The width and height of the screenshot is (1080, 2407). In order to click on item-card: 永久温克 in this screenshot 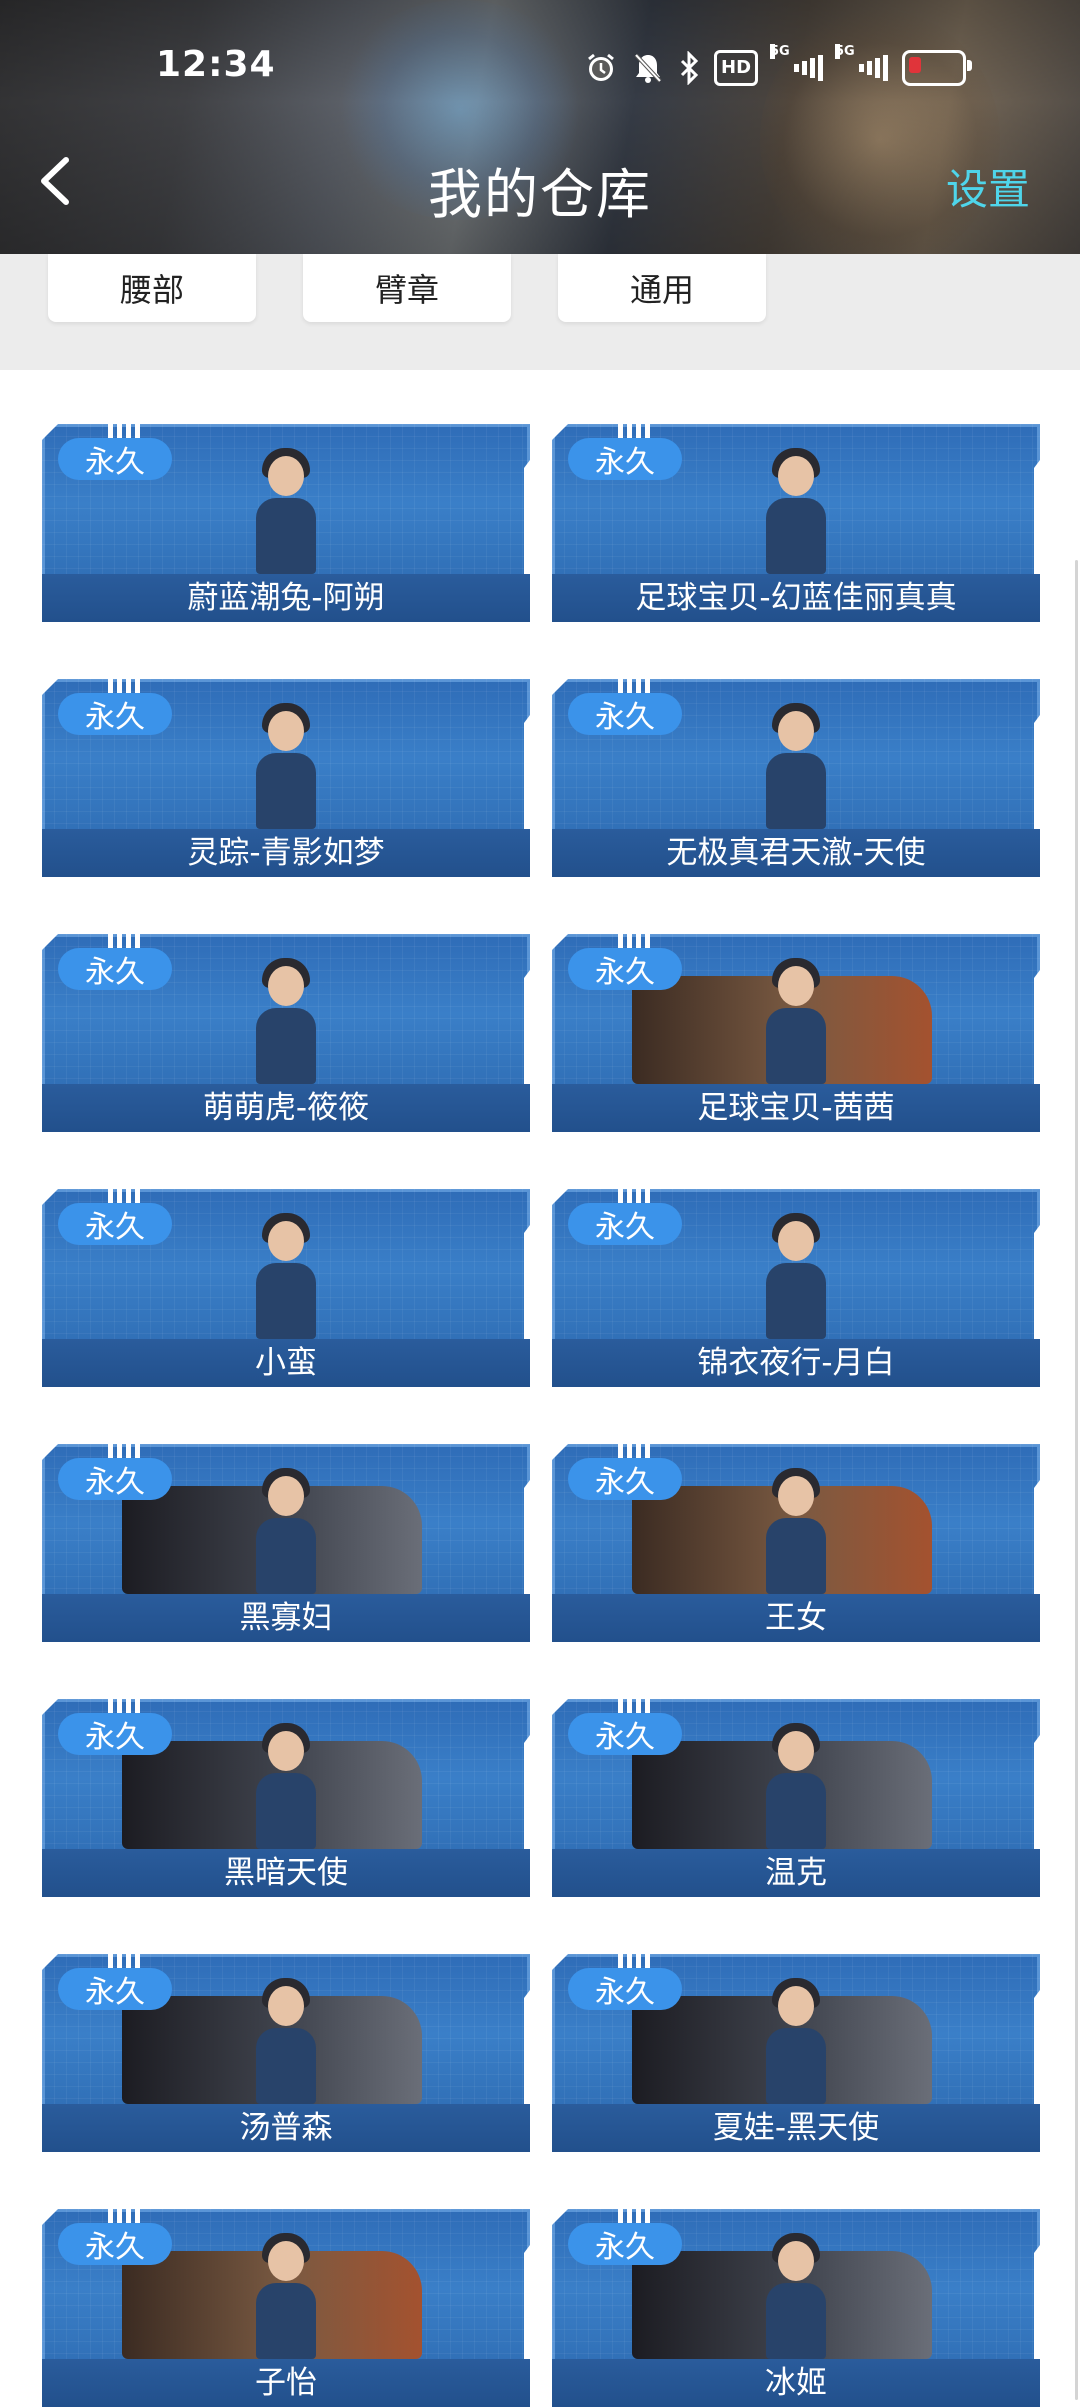, I will do `click(796, 1797)`.